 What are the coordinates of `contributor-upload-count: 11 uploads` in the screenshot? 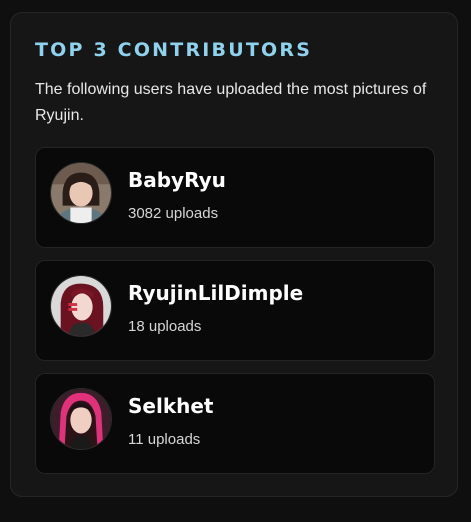 It's located at (164, 439).